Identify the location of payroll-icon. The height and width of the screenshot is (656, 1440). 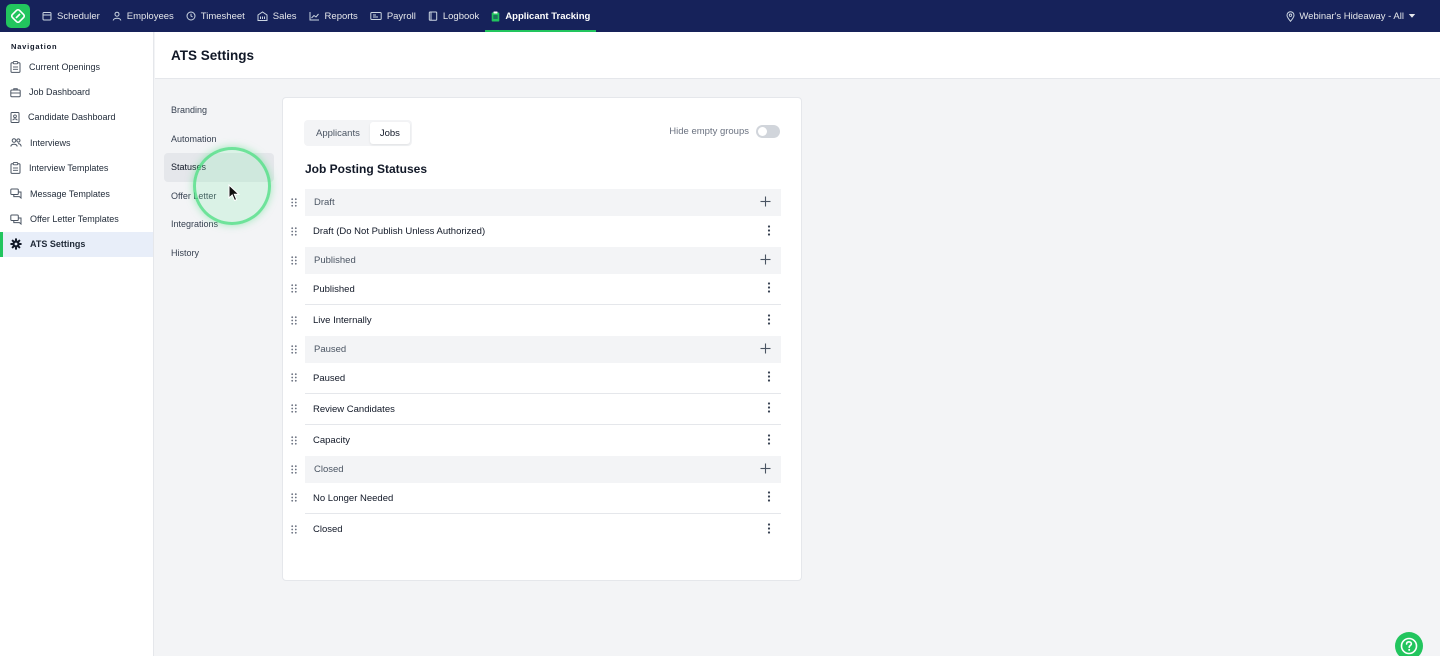
(376, 16).